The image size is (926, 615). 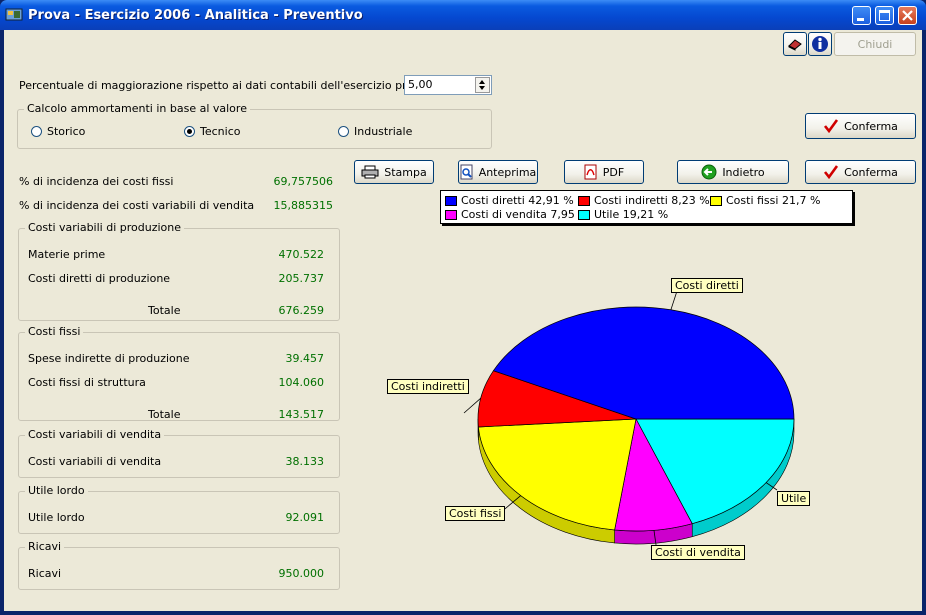 I want to click on close-window-button, so click(x=907, y=15).